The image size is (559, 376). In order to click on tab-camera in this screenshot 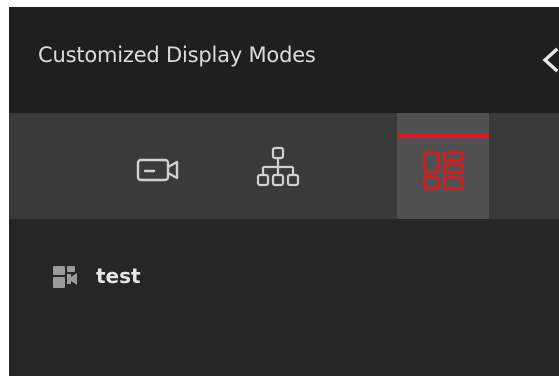, I will do `click(157, 166)`.